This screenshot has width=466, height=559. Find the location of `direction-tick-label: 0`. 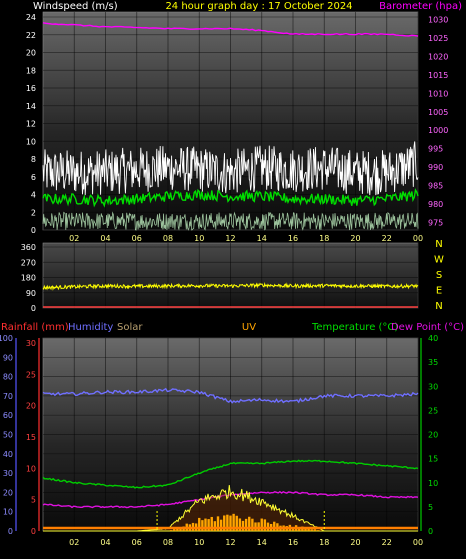

direction-tick-label: 0 is located at coordinates (33, 308).